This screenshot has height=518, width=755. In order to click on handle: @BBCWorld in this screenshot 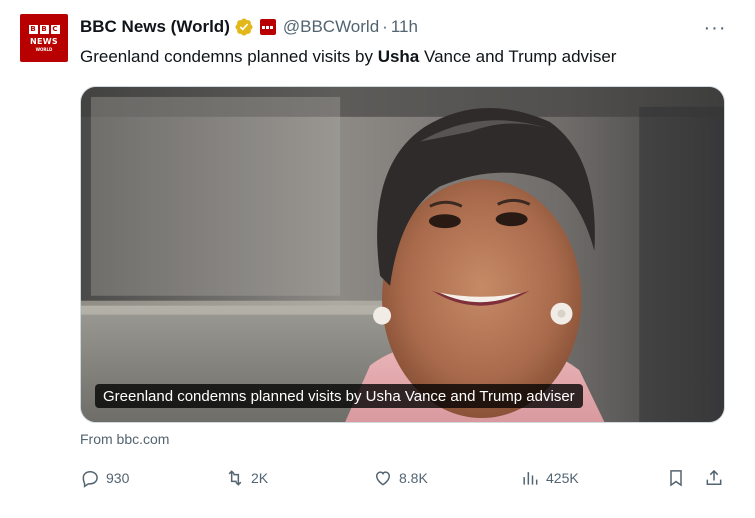, I will do `click(331, 27)`.